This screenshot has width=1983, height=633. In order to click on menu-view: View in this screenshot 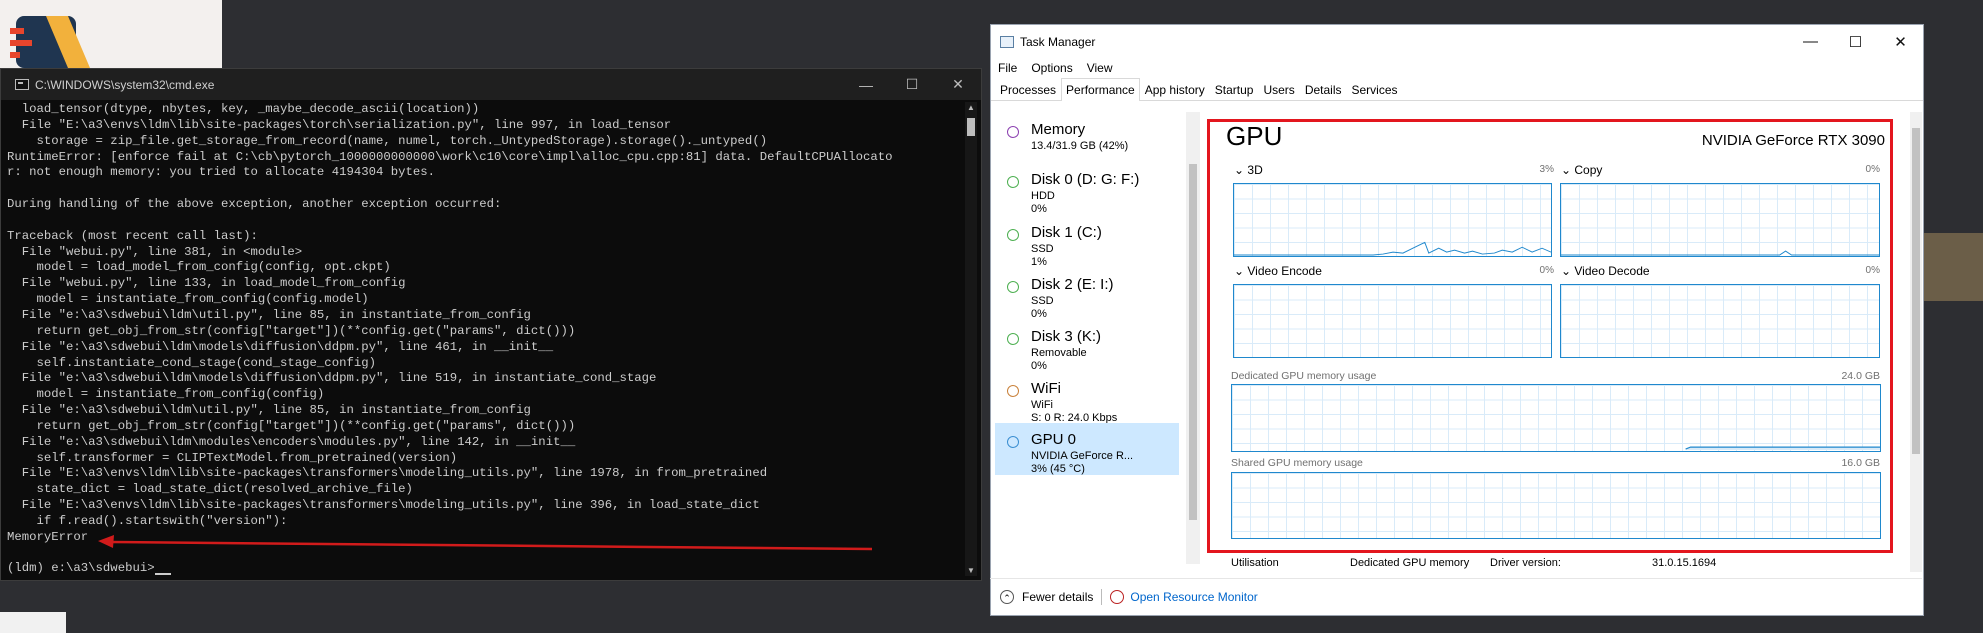, I will do `click(1100, 68)`.